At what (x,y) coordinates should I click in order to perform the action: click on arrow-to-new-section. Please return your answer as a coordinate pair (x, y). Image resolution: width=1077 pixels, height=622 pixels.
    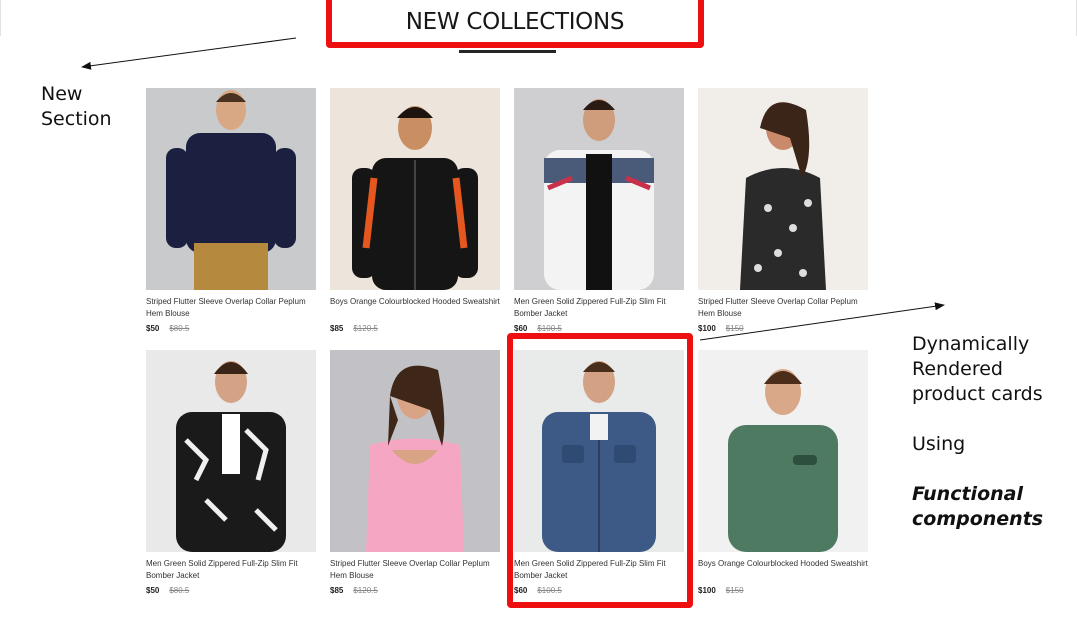
    Looking at the image, I should click on (189, 53).